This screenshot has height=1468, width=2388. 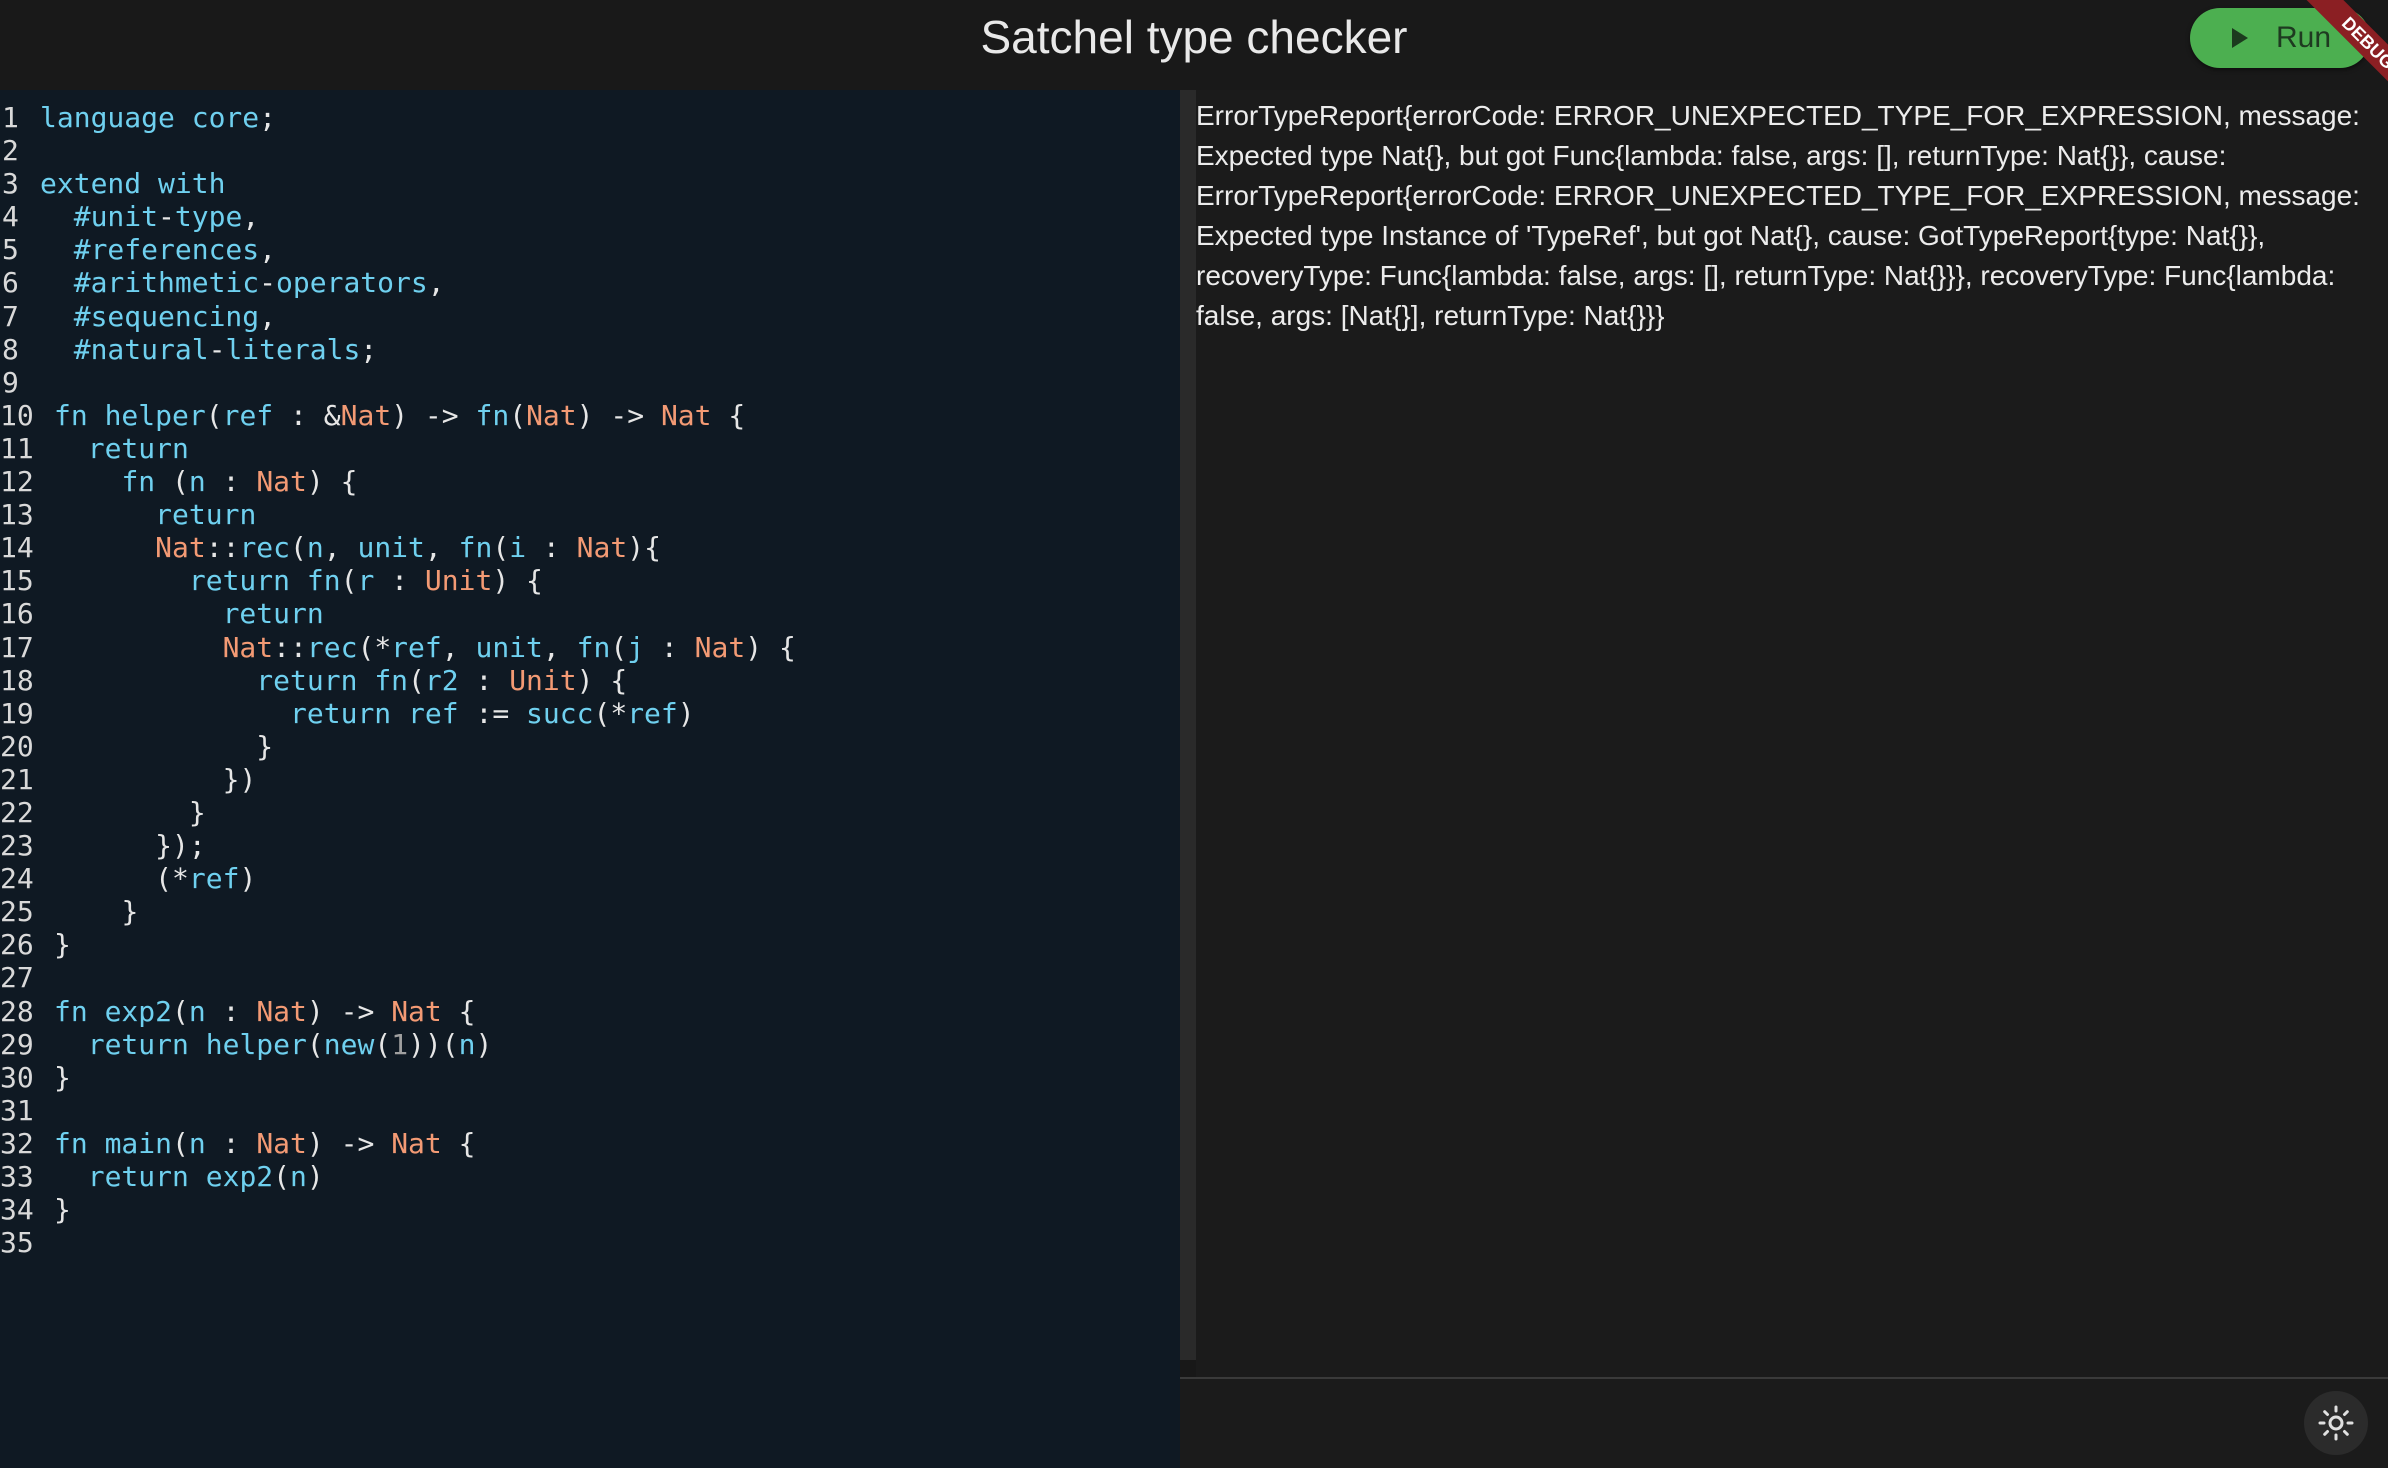 I want to click on code-line: 17 Nat::rec(*ref, unit, fn(j : Nat) {, so click(x=398, y=647).